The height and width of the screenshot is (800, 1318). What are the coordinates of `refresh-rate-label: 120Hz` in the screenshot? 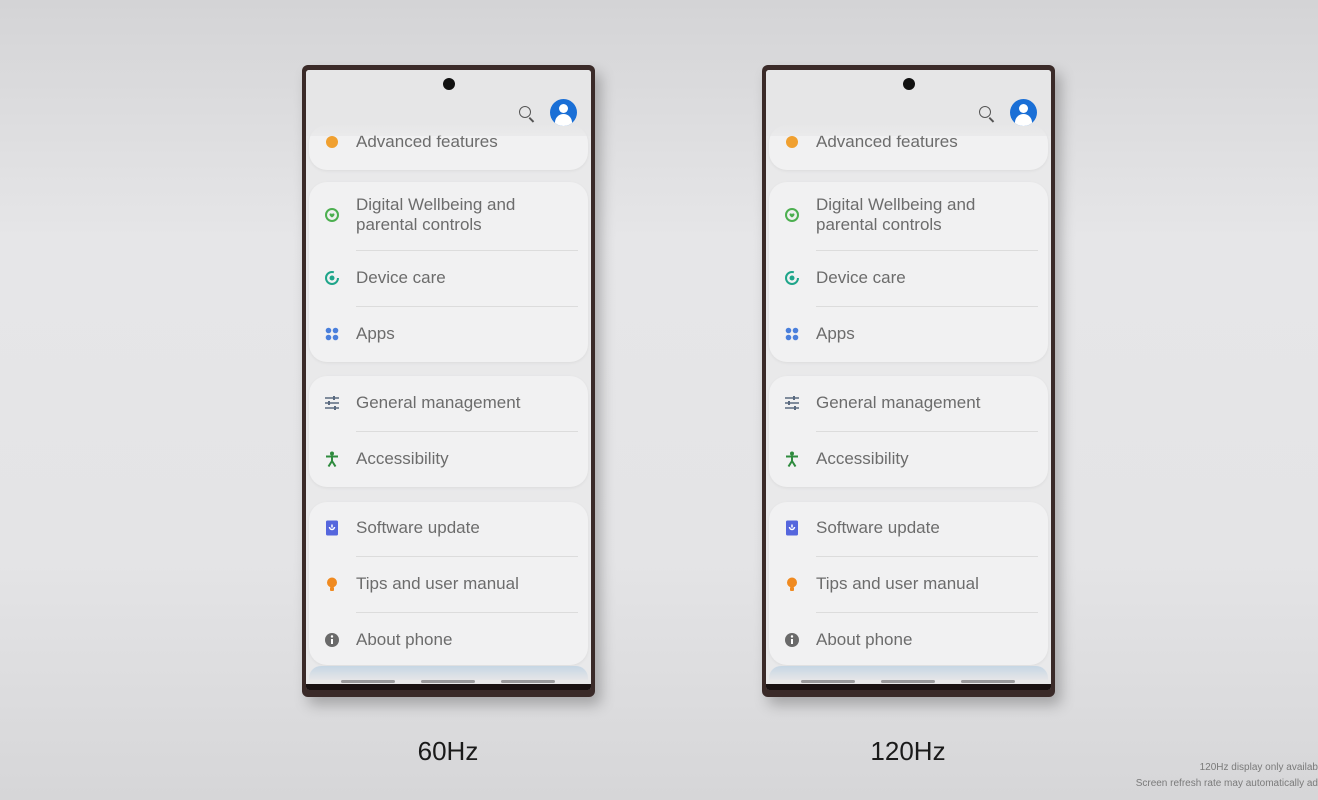 It's located at (908, 751).